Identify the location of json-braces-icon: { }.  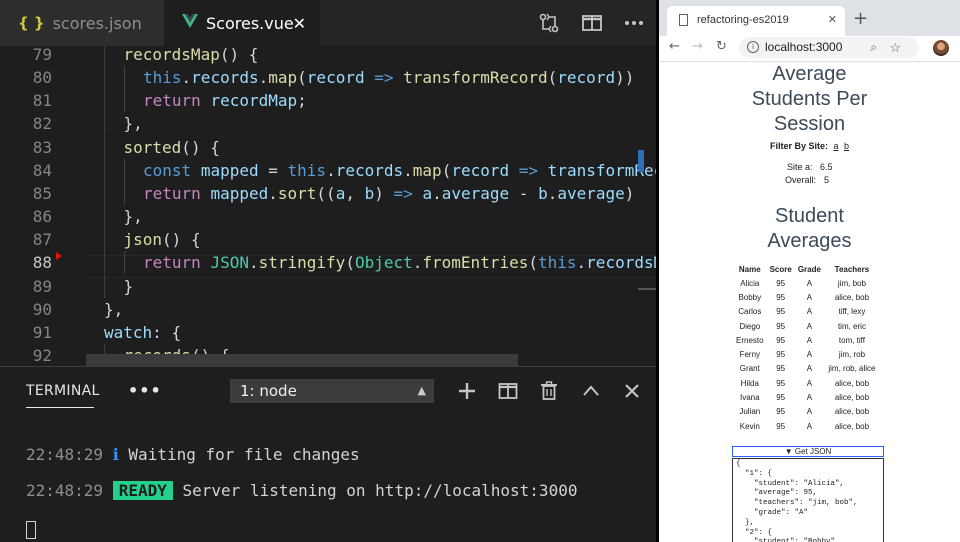
(31, 23).